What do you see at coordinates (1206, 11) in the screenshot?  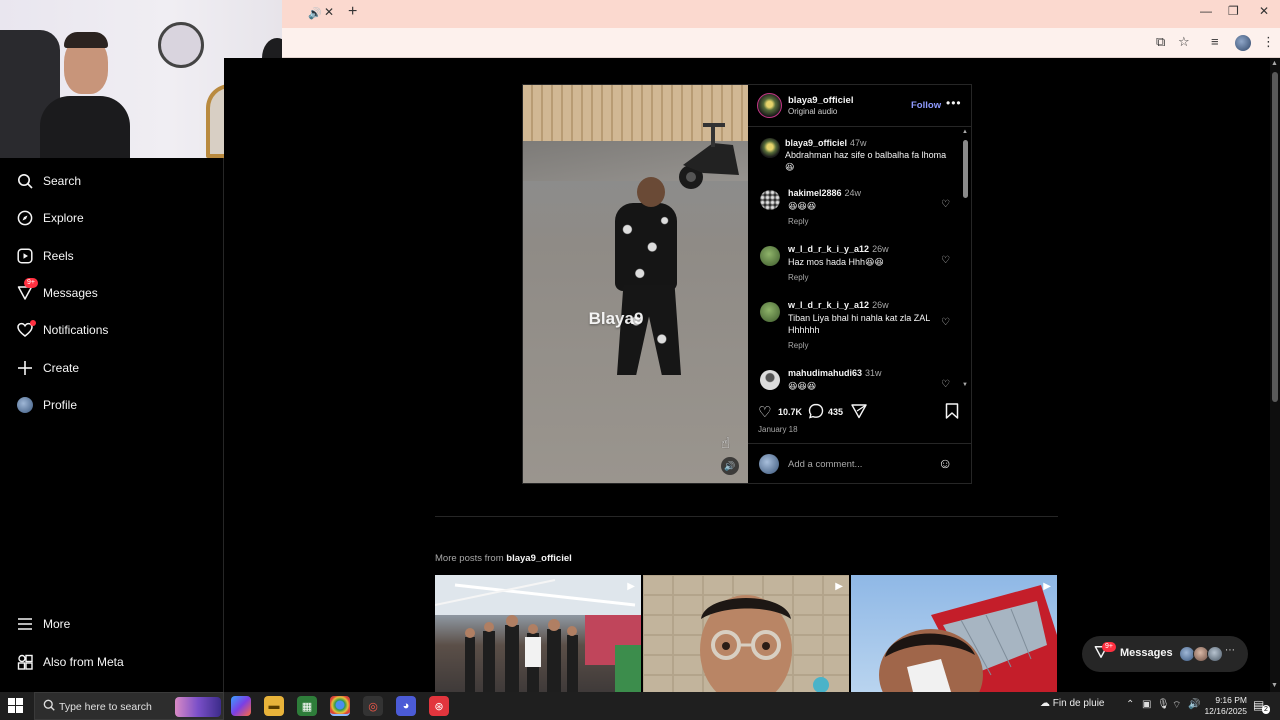 I see `minimize-icon: —` at bounding box center [1206, 11].